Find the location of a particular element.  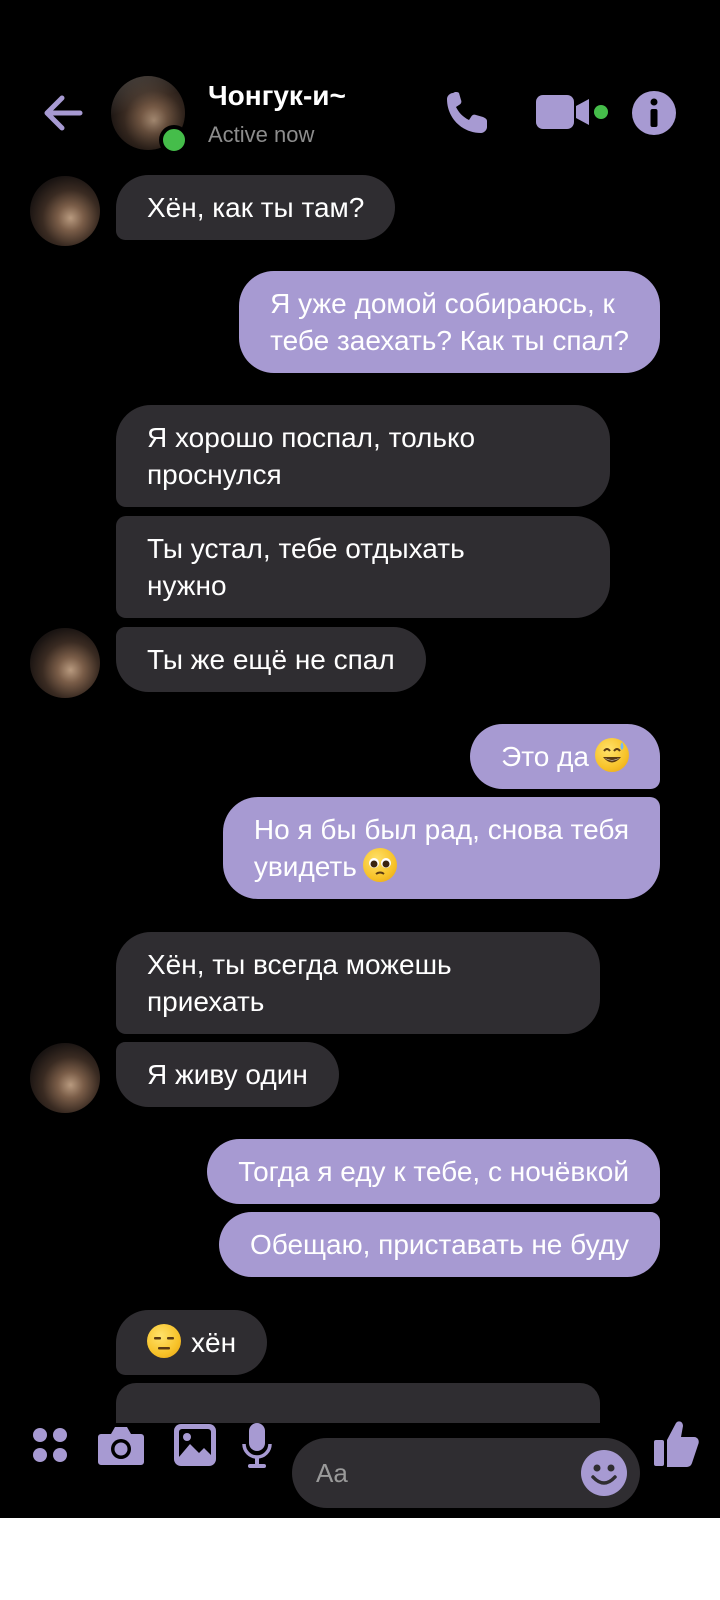

message-outgoing: Тогда я еду к тебе, с ночёвкой is located at coordinates (433, 1171).